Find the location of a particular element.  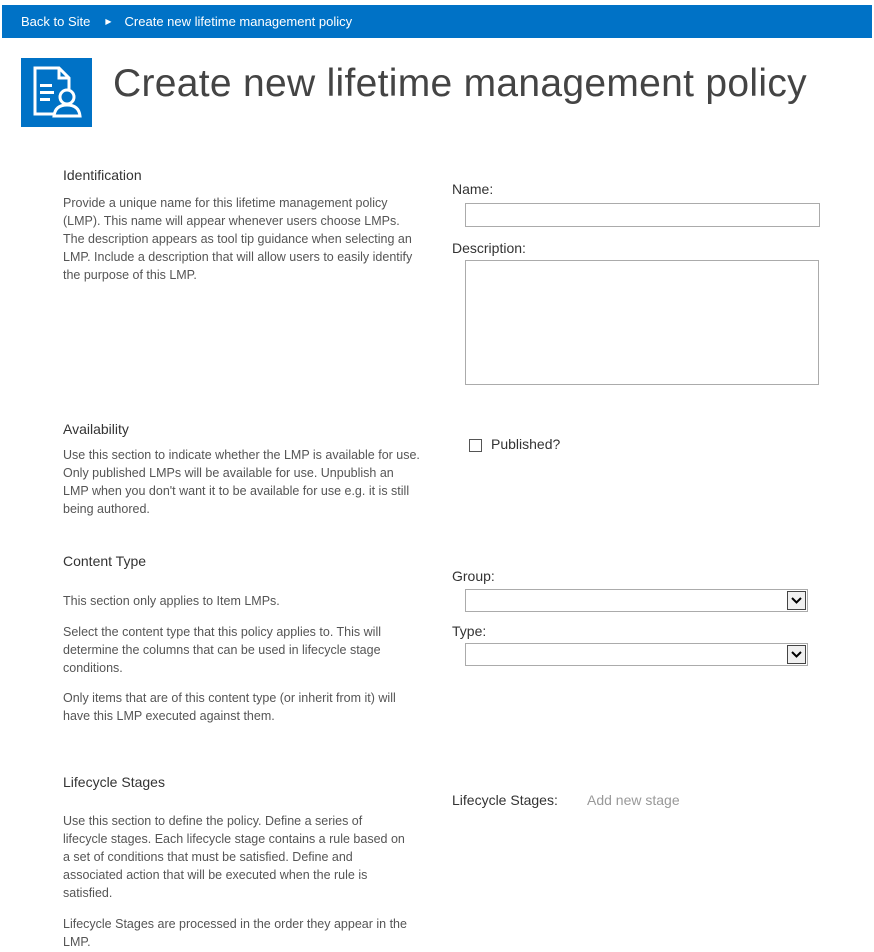

description-textarea is located at coordinates (642, 322).